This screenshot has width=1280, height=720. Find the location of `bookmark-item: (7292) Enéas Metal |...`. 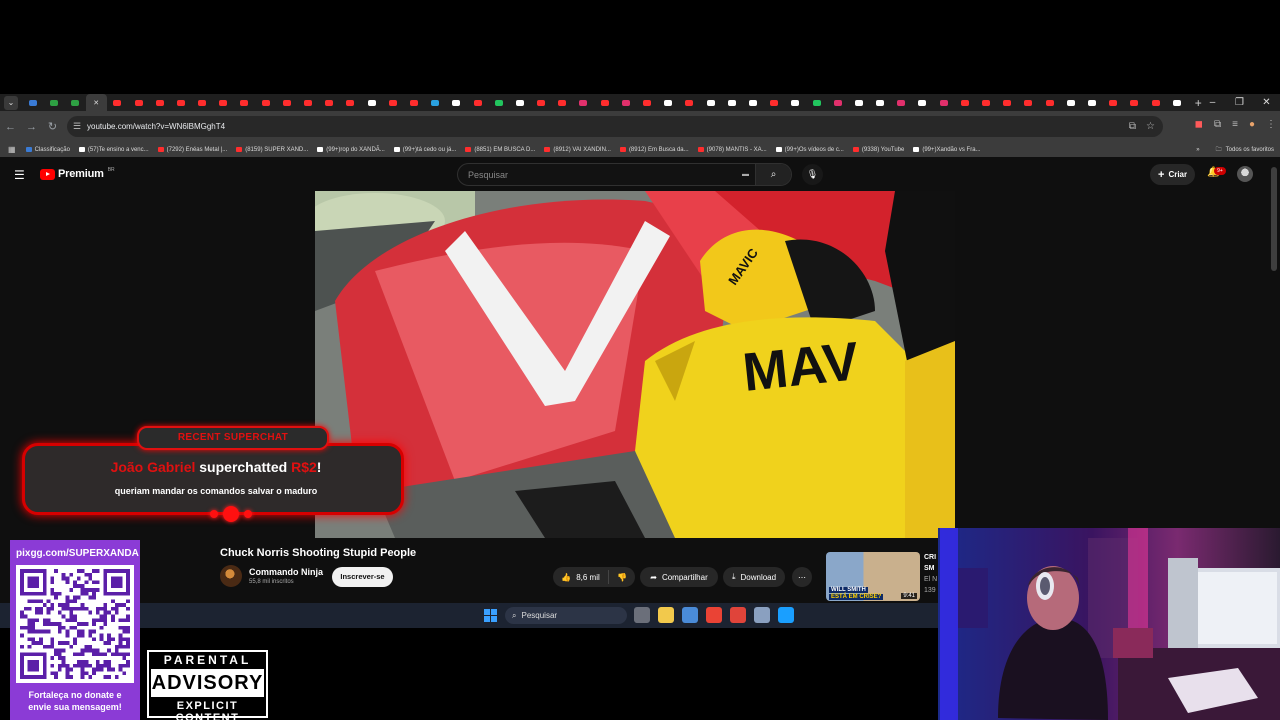

bookmark-item: (7292) Enéas Metal |... is located at coordinates (192, 150).